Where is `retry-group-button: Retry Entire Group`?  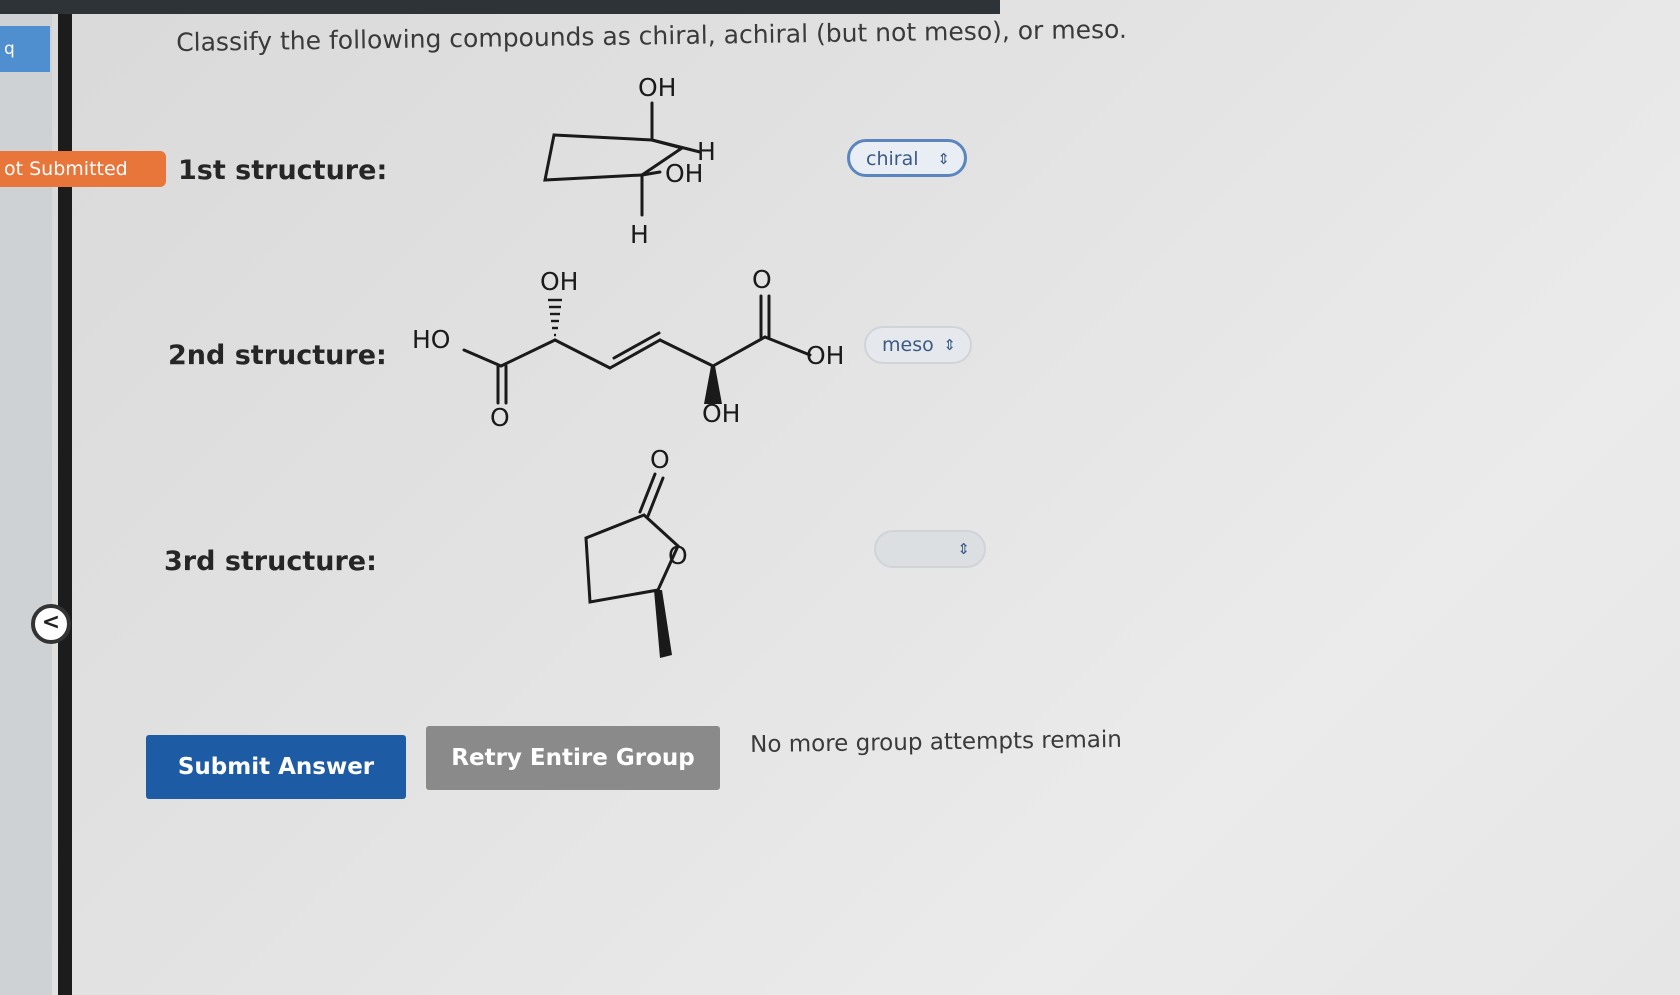
retry-group-button: Retry Entire Group is located at coordinates (573, 758).